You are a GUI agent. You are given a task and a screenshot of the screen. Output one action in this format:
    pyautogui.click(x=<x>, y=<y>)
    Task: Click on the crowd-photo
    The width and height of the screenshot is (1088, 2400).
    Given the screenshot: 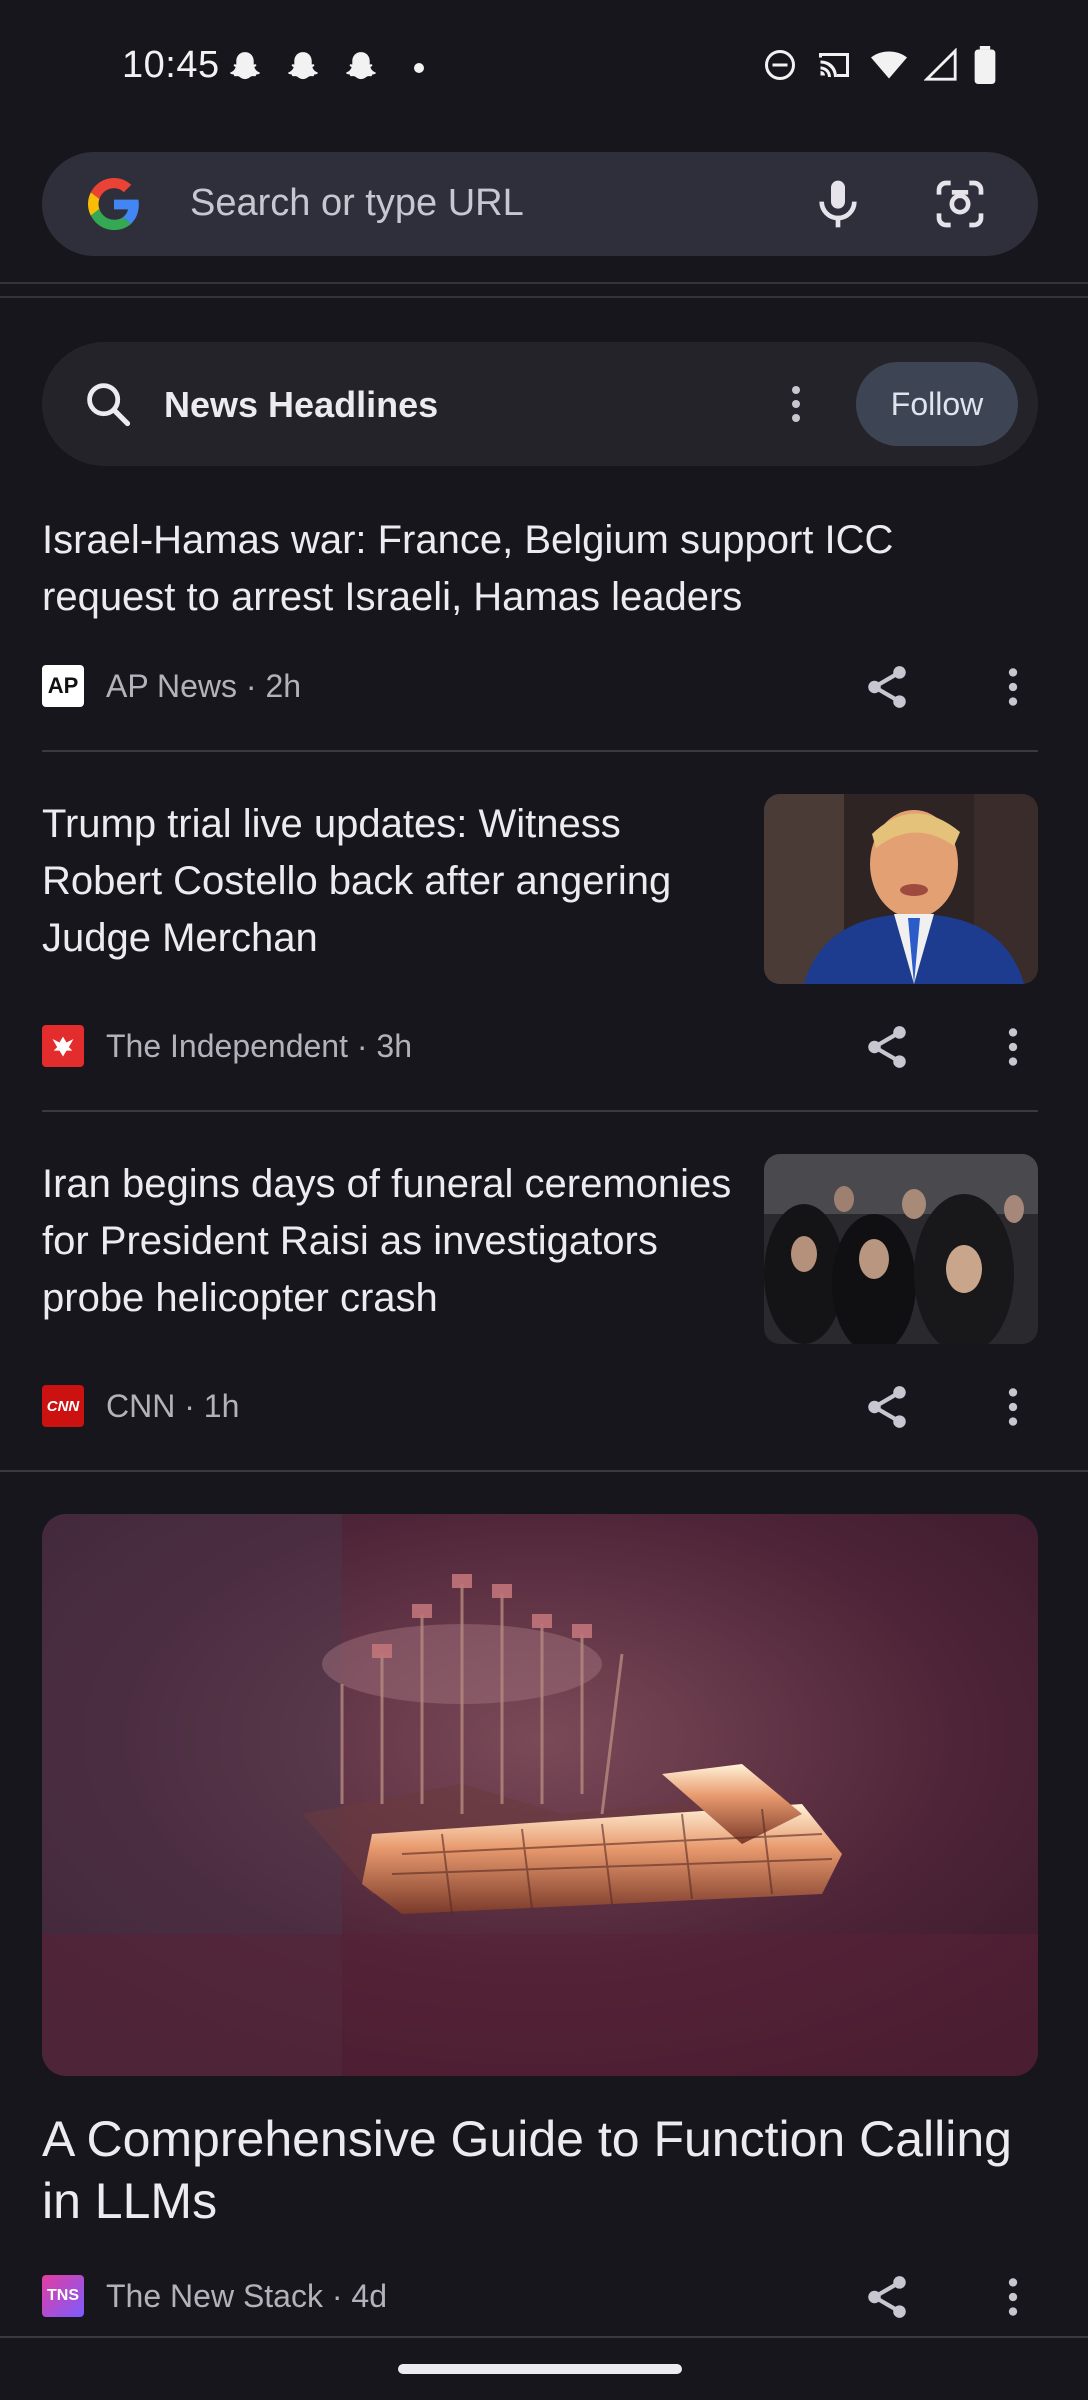 What is the action you would take?
    pyautogui.click(x=901, y=1249)
    